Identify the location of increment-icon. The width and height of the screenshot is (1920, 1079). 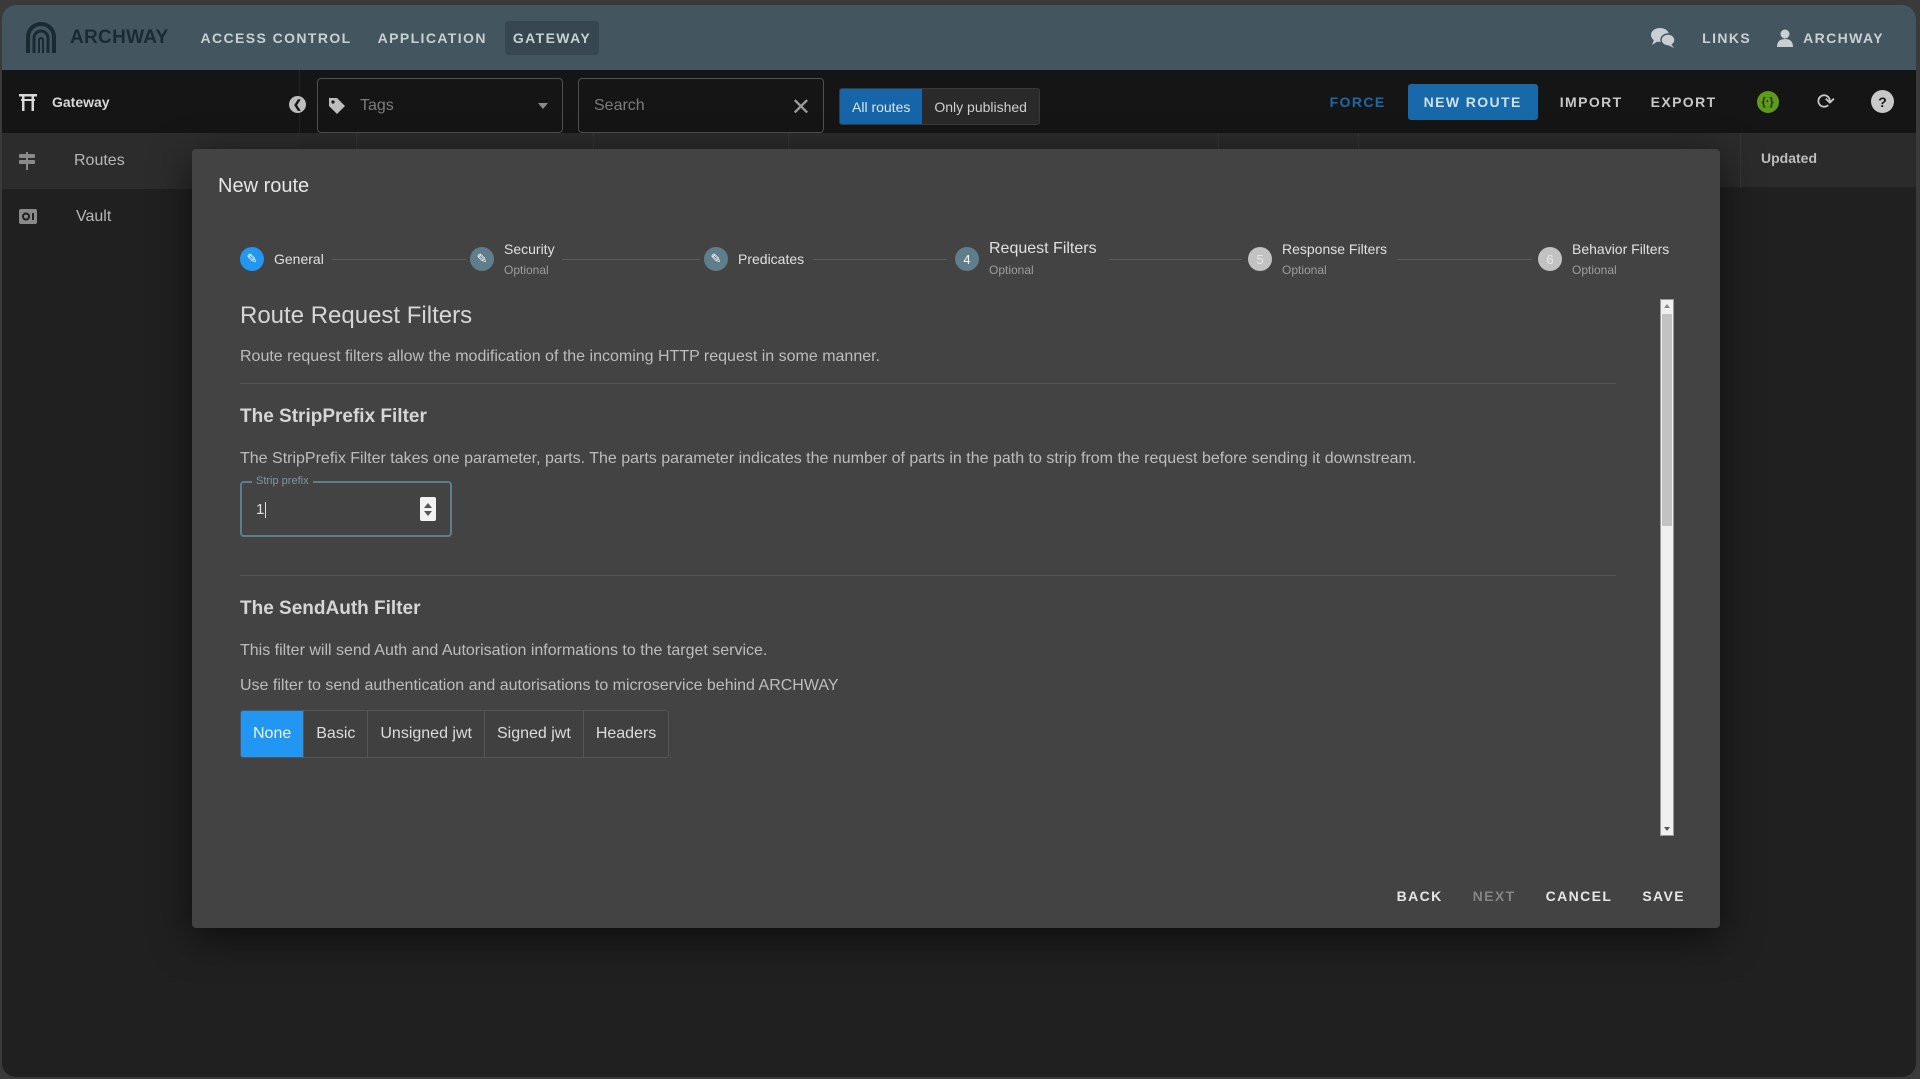
(428, 505).